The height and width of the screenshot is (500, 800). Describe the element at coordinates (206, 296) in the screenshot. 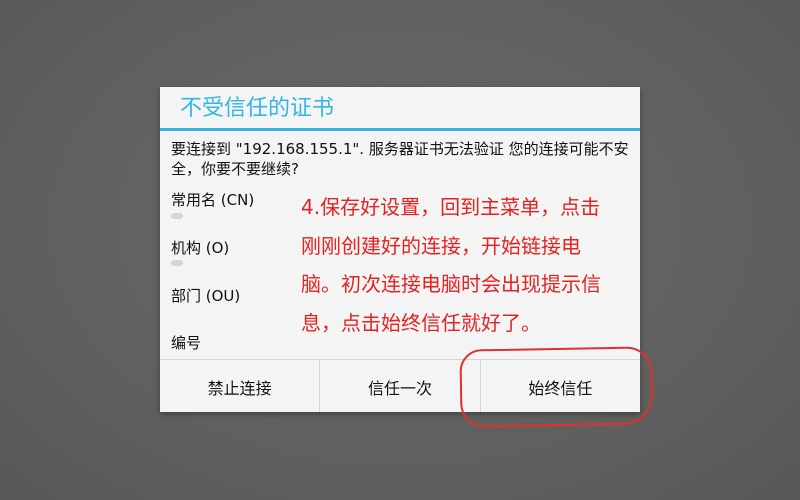

I see `field-org-unit-label: 部门 (OU)` at that location.